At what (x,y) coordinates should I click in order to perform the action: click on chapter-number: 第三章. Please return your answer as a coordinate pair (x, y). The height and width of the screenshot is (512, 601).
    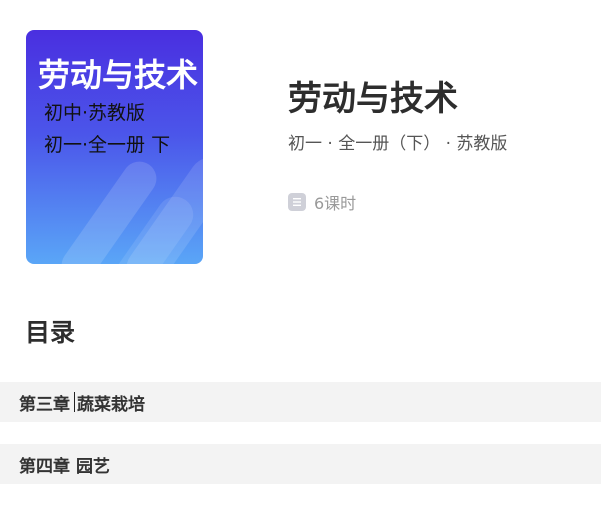
    Looking at the image, I should click on (44, 404).